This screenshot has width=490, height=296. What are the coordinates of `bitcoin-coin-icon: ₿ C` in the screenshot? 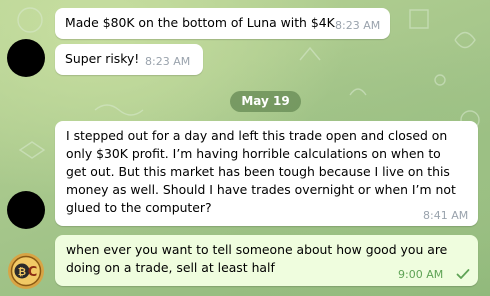 It's located at (26, 271).